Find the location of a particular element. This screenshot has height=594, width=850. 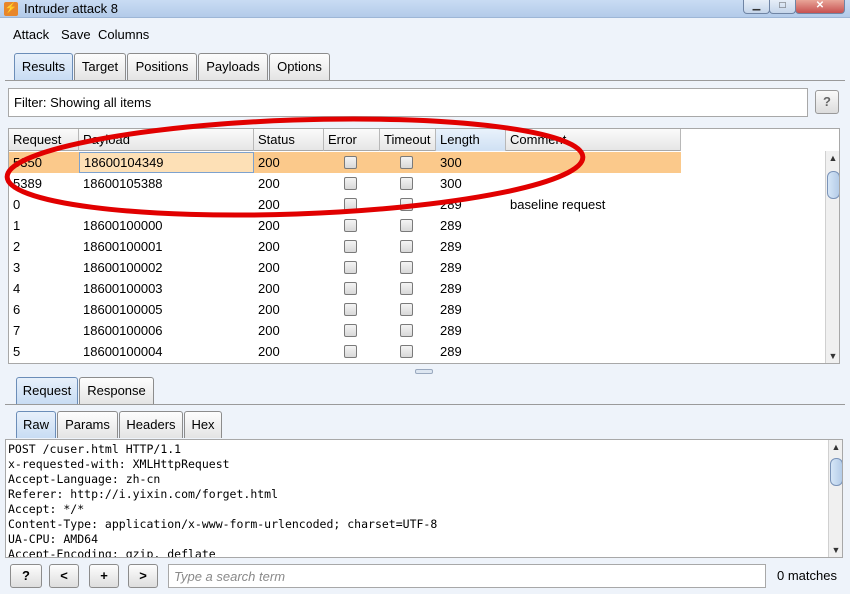

close-icon: ✕ is located at coordinates (820, 7).